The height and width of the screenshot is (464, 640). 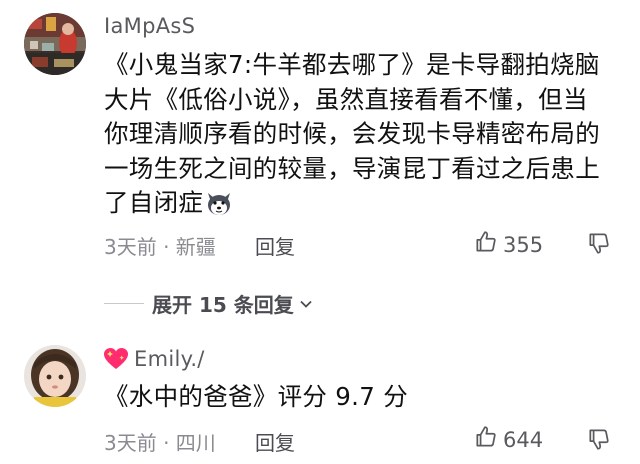 What do you see at coordinates (256, 396) in the screenshot?
I see `comment-text: 《水中的爸爸》评分 9.7 分` at bounding box center [256, 396].